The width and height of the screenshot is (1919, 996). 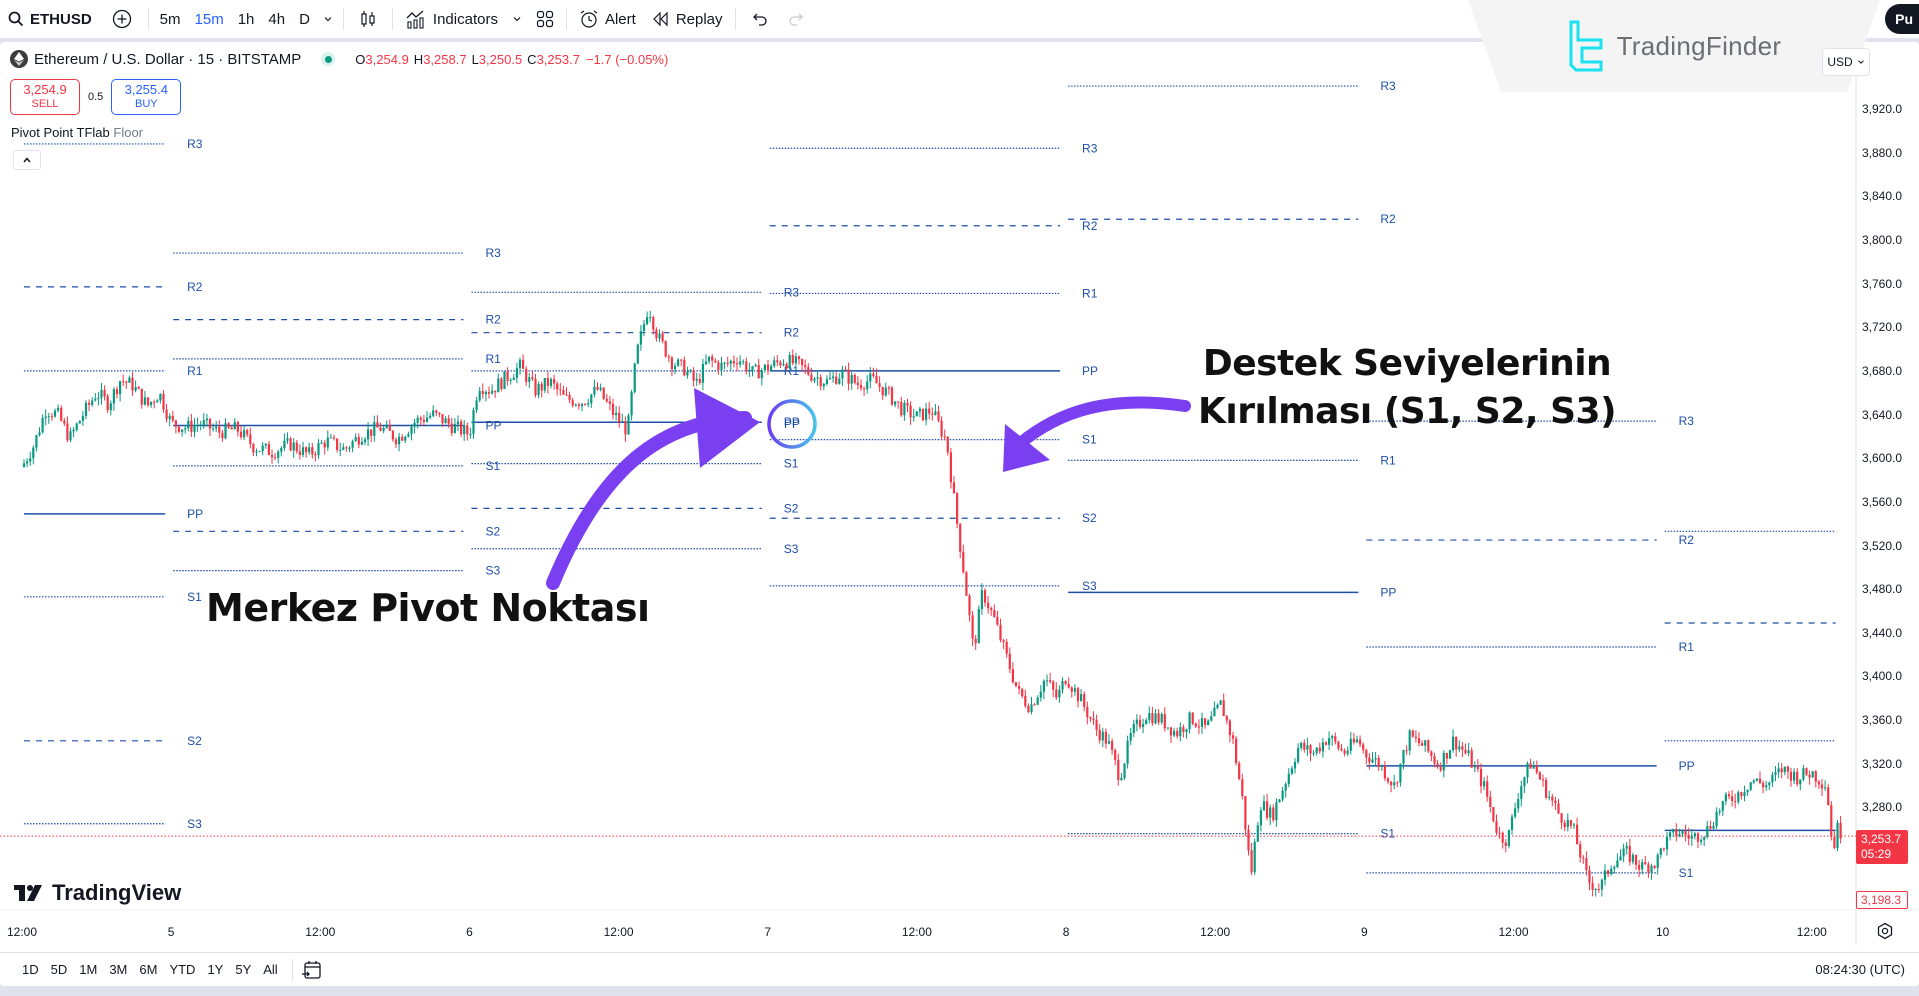 What do you see at coordinates (195, 287) in the screenshot?
I see `pivot-label-r2: R2` at bounding box center [195, 287].